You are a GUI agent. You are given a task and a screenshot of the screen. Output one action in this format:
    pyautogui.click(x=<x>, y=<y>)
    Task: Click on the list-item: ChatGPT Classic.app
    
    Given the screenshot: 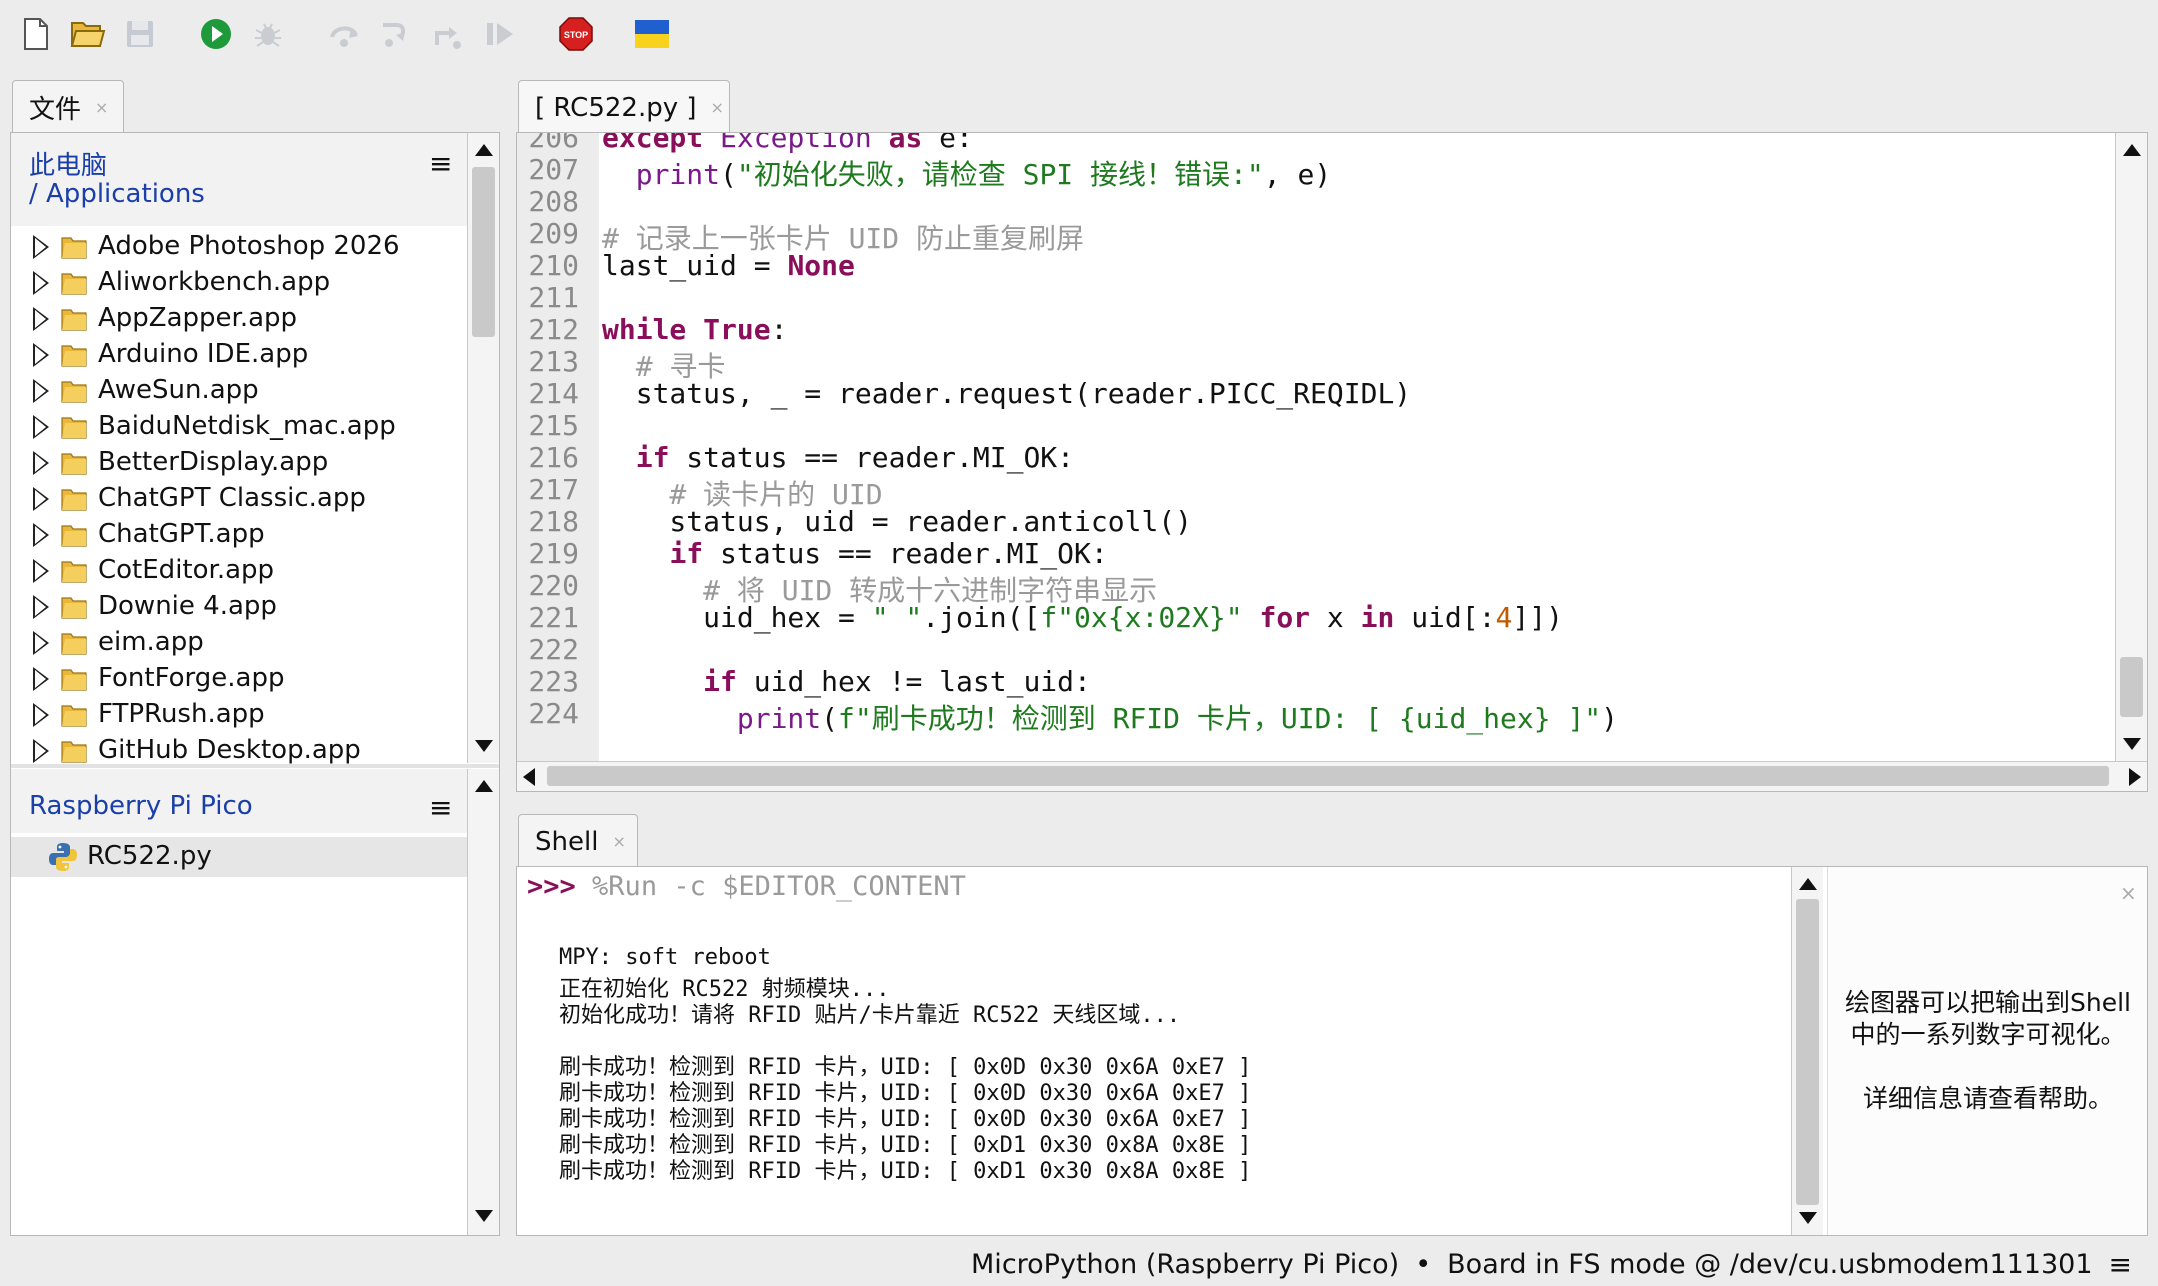 What is the action you would take?
    pyautogui.click(x=239, y=499)
    